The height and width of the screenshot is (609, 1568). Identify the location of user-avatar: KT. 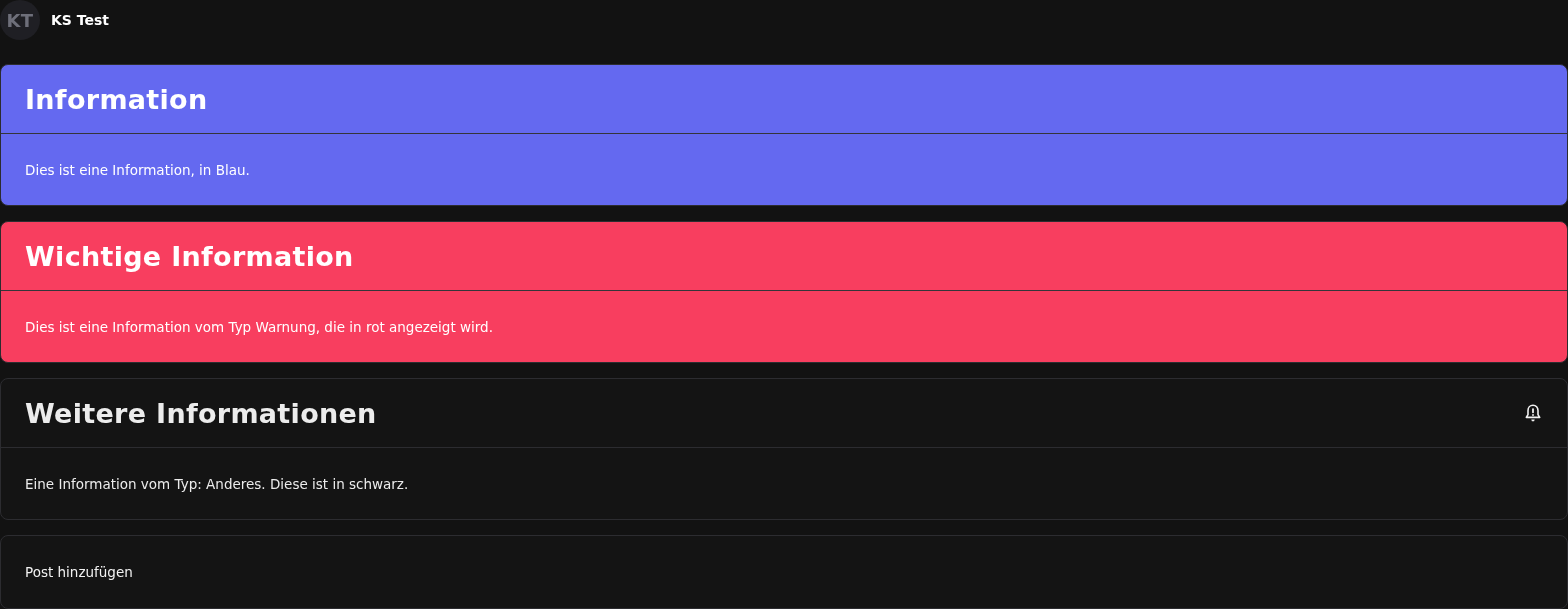
(20, 20).